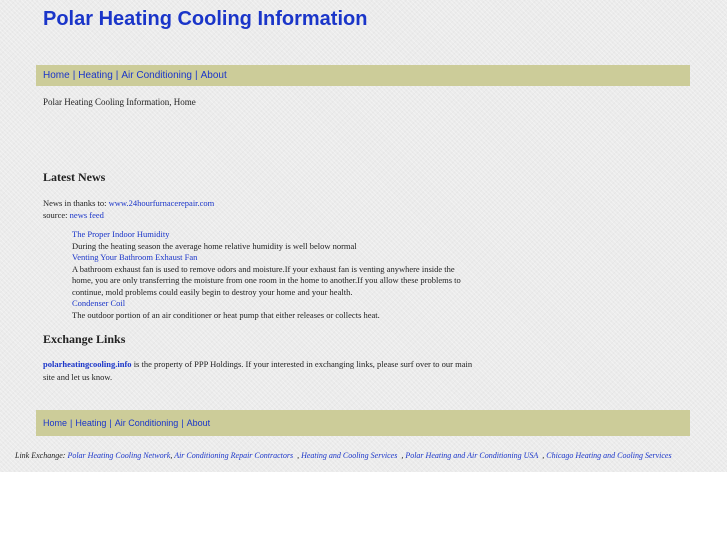 The height and width of the screenshot is (545, 727). What do you see at coordinates (87, 364) in the screenshot?
I see `domain-link: polarheatingcooling.info` at bounding box center [87, 364].